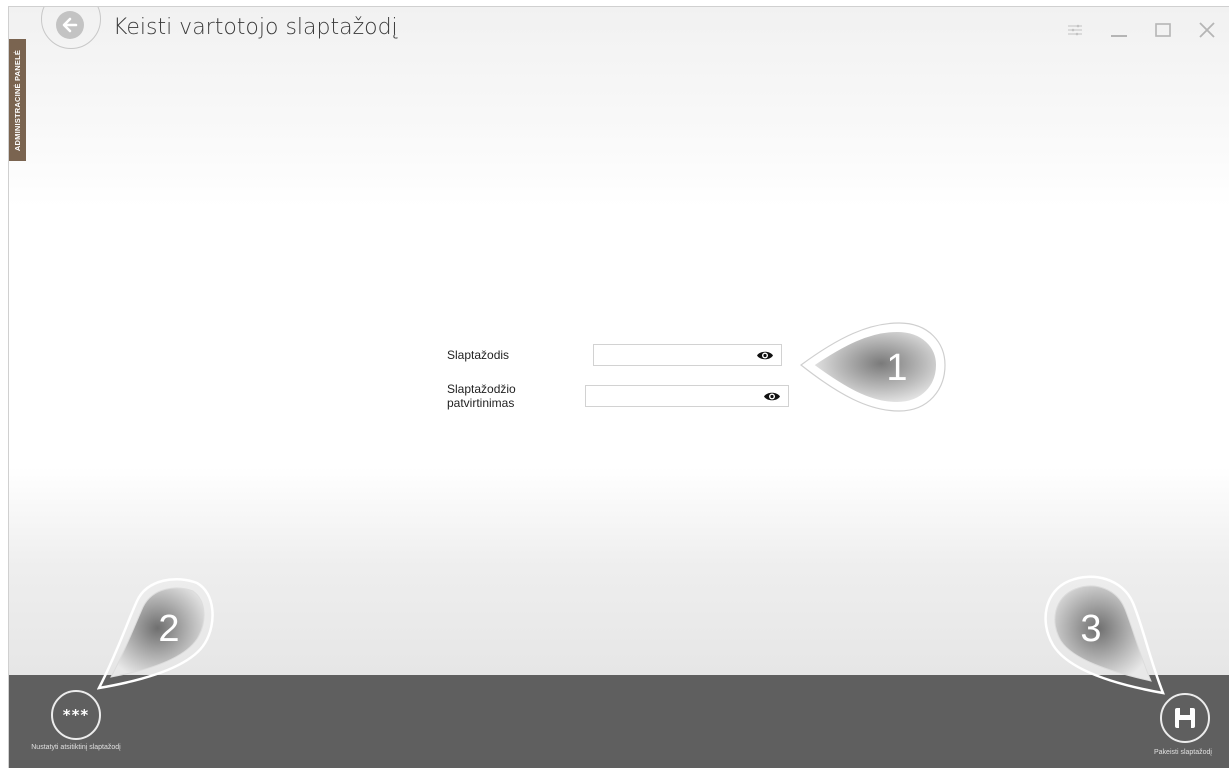 The width and height of the screenshot is (1229, 768). I want to click on confirm-password-field, so click(687, 396).